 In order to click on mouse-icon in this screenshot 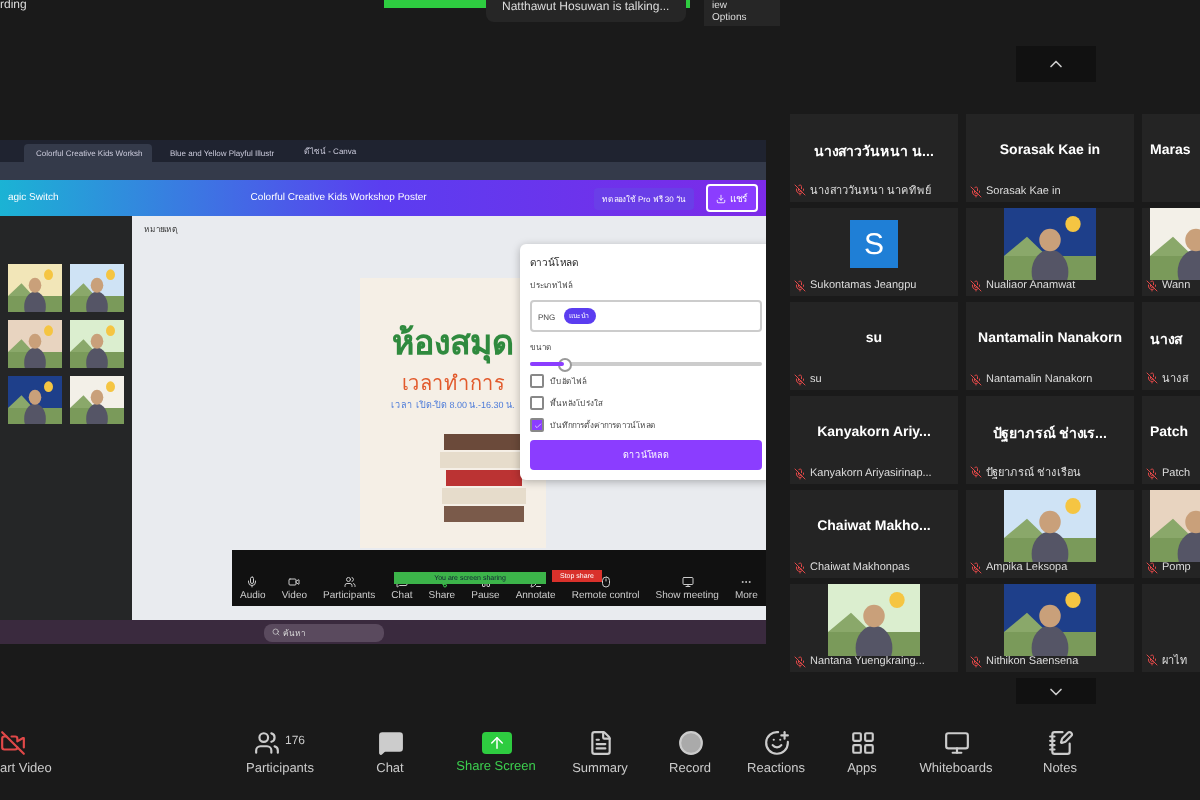, I will do `click(605, 582)`.